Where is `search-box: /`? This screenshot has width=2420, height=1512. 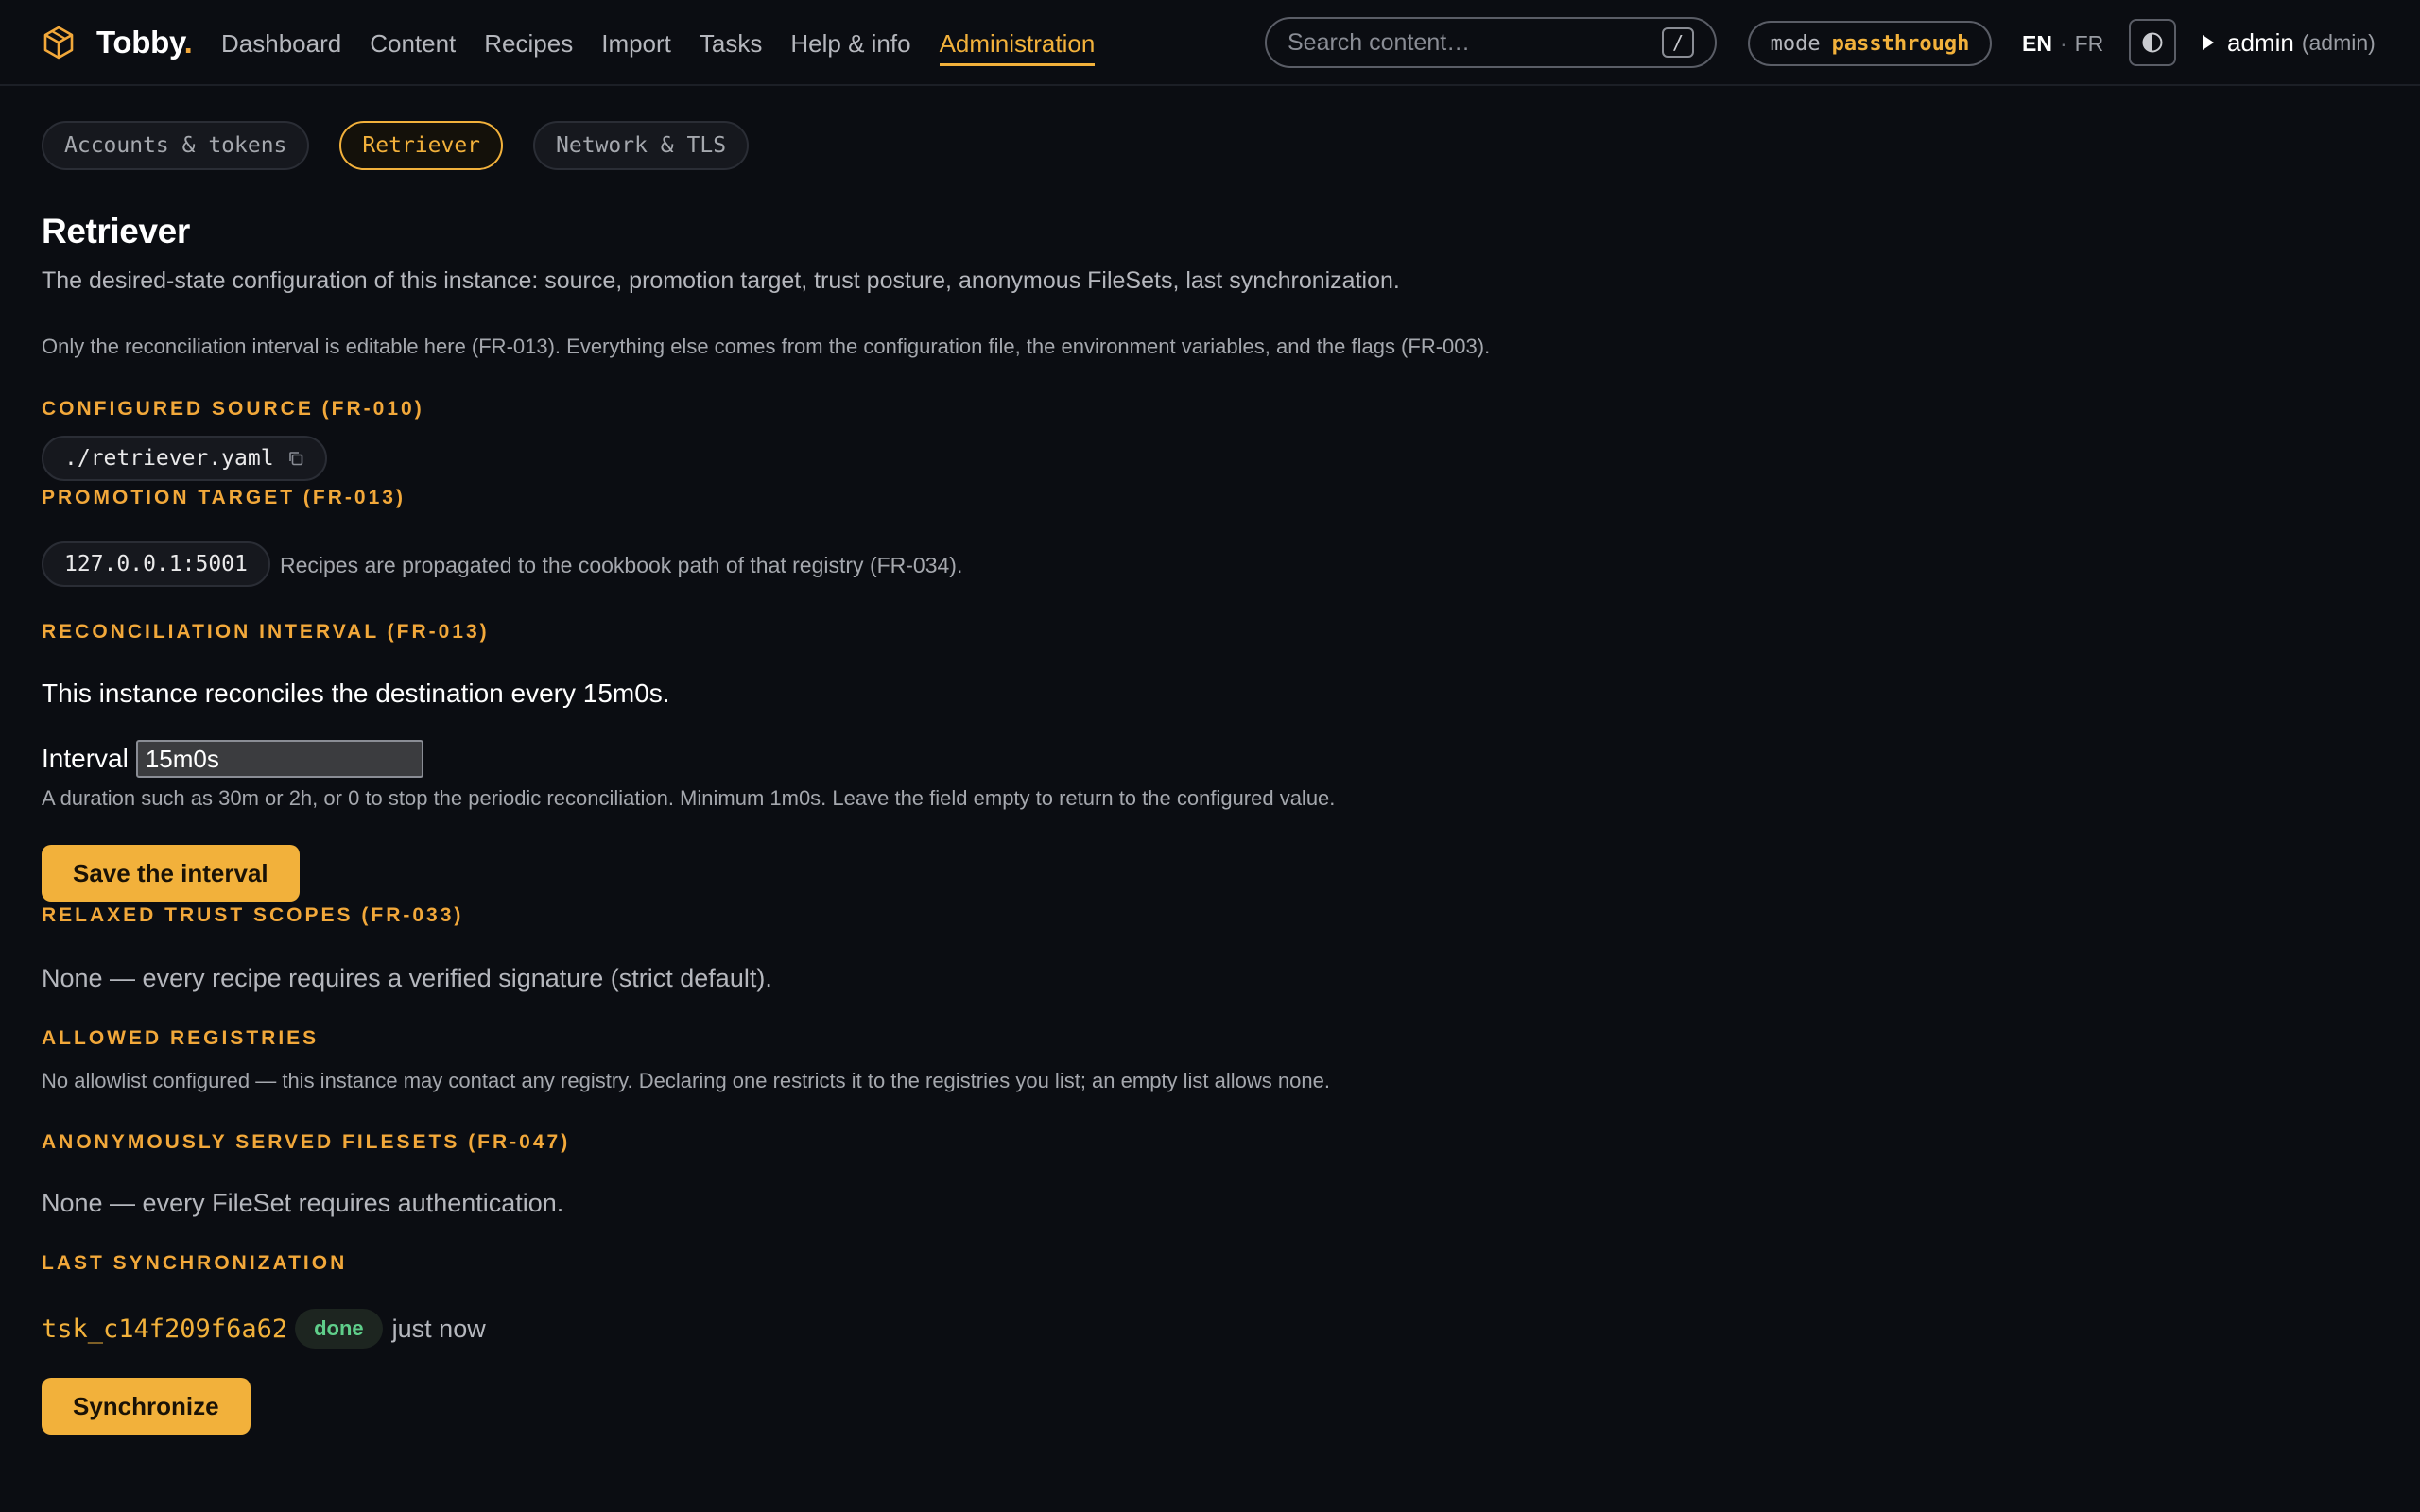
search-box: / is located at coordinates (1491, 42).